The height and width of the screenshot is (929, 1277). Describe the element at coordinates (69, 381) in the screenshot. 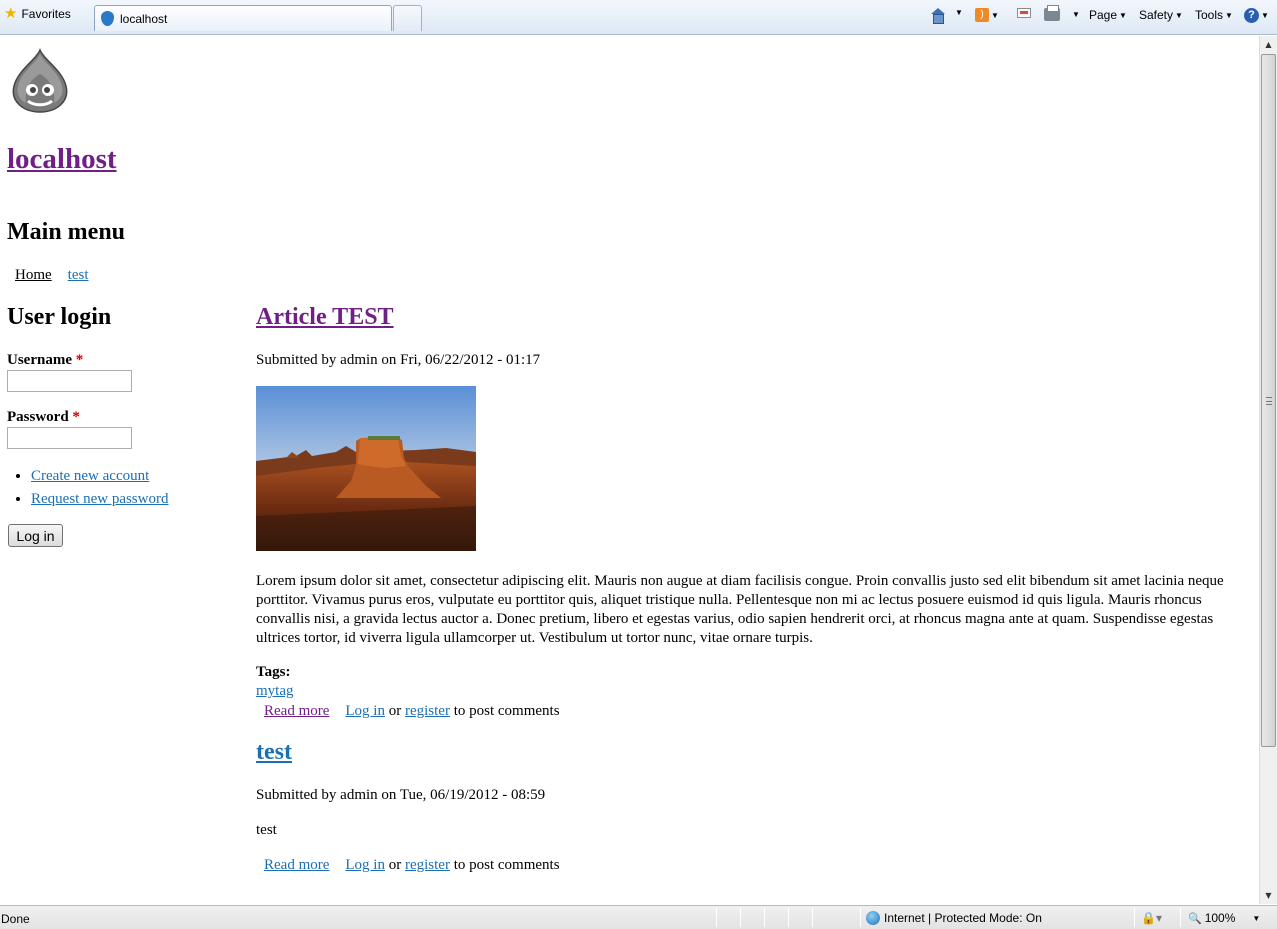

I see `username-input` at that location.